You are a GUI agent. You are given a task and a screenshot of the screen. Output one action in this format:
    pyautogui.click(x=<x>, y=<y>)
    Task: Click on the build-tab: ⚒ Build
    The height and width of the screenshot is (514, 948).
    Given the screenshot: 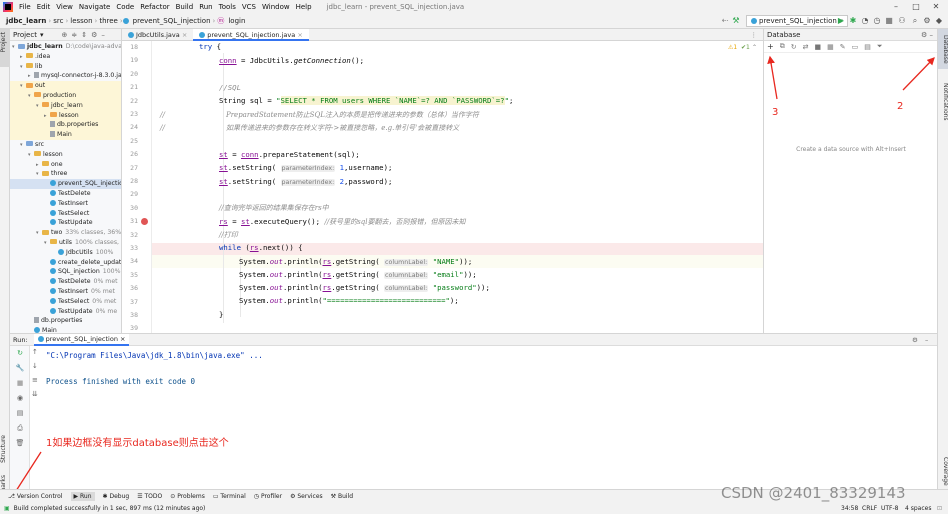 What is the action you would take?
    pyautogui.click(x=342, y=496)
    